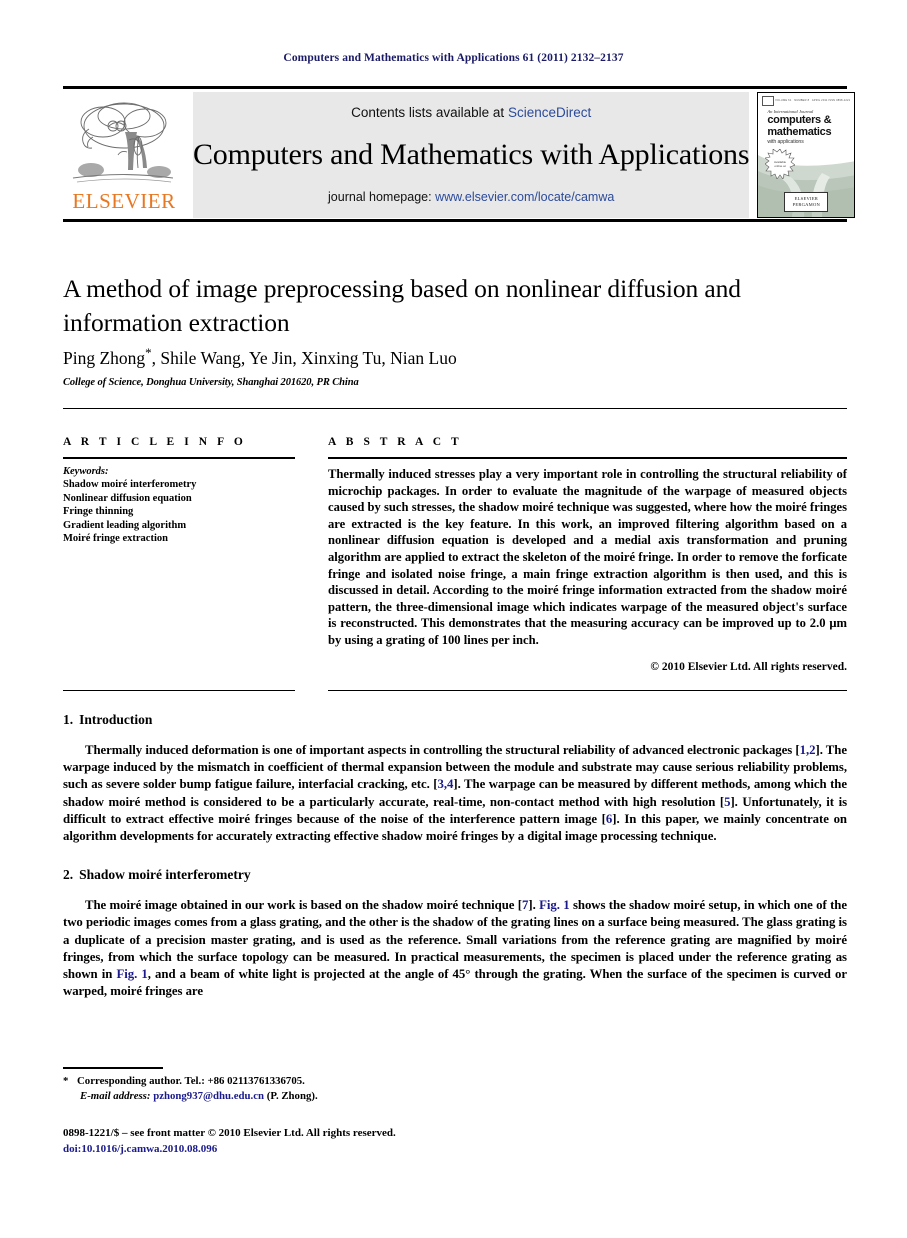 The height and width of the screenshot is (1238, 907). What do you see at coordinates (363, 1150) in the screenshot?
I see `doi-line: doi:10.1016/j.camwa.2010.08.096` at bounding box center [363, 1150].